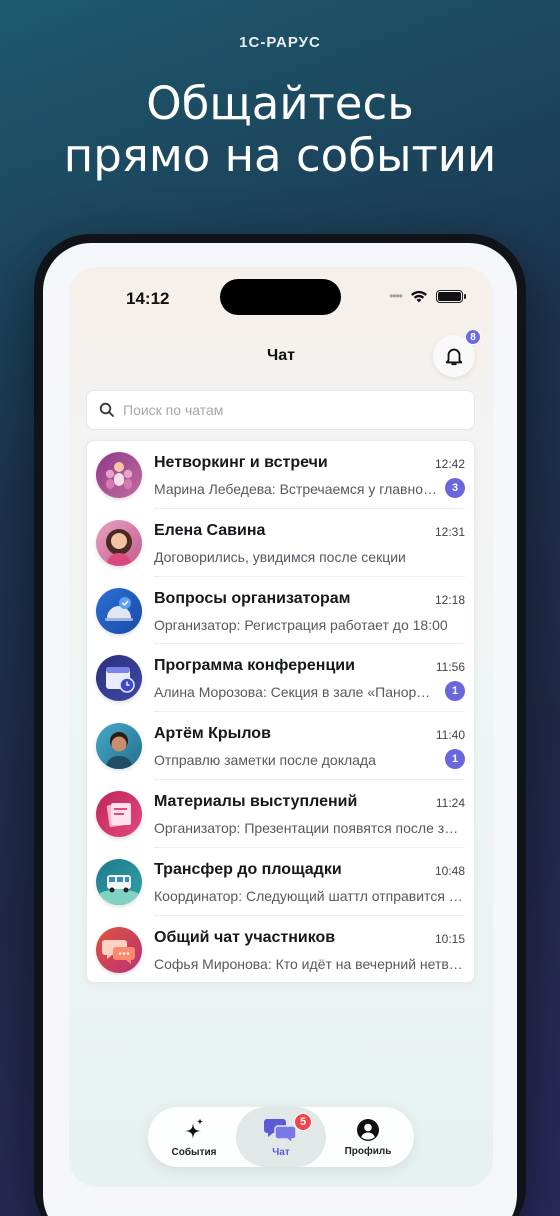 The image size is (560, 1216). I want to click on search-icon, so click(106, 409).